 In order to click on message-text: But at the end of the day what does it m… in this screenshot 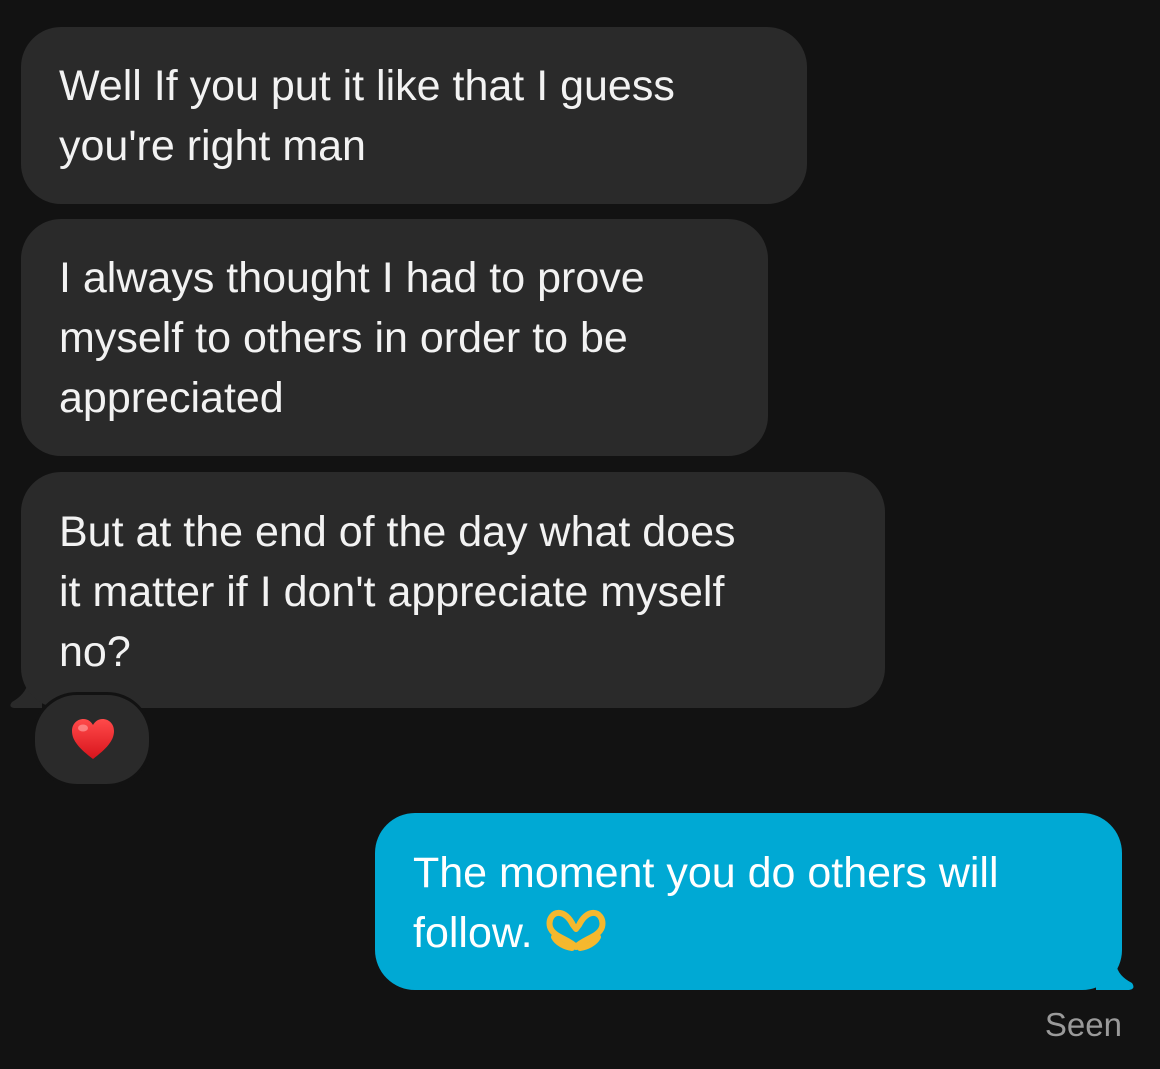, I will do `click(397, 592)`.